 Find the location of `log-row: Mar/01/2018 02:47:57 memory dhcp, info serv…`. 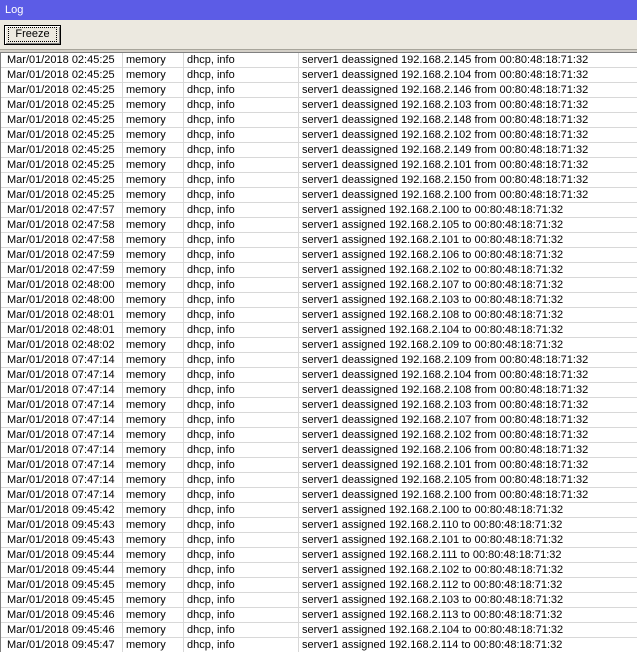

log-row: Mar/01/2018 02:47:57 memory dhcp, info serv… is located at coordinates (319, 210).